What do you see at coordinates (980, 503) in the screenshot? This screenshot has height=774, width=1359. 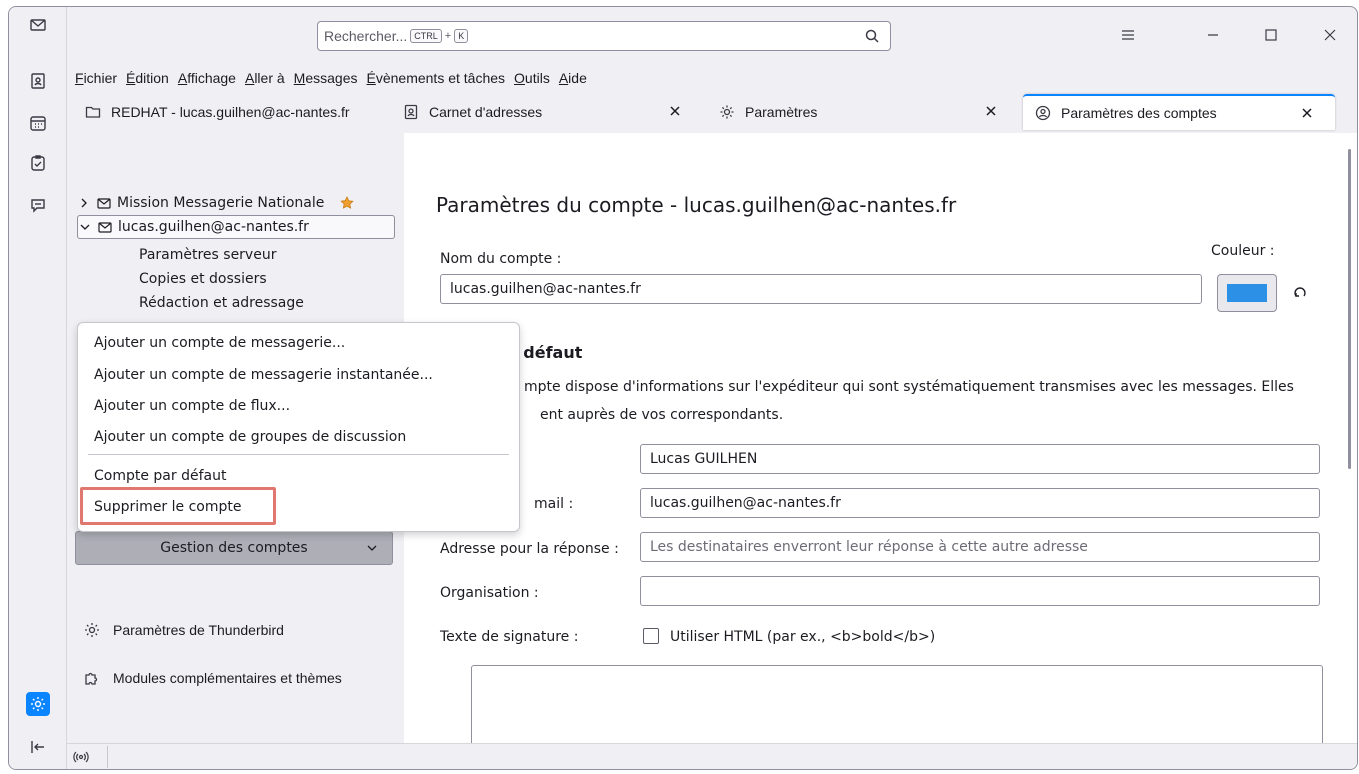 I see `email-input: lucas.guilhen@ac-nantes.fr` at bounding box center [980, 503].